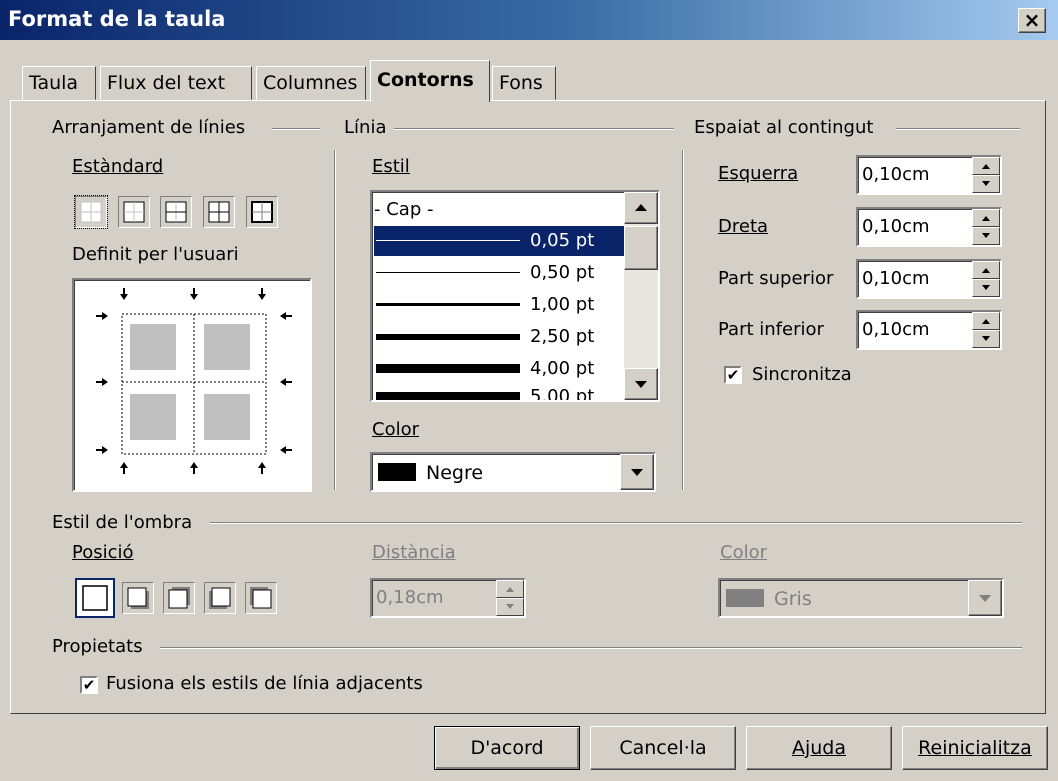 The image size is (1058, 781). Describe the element at coordinates (89, 685) in the screenshot. I see `merge-checkbox: ✔` at that location.